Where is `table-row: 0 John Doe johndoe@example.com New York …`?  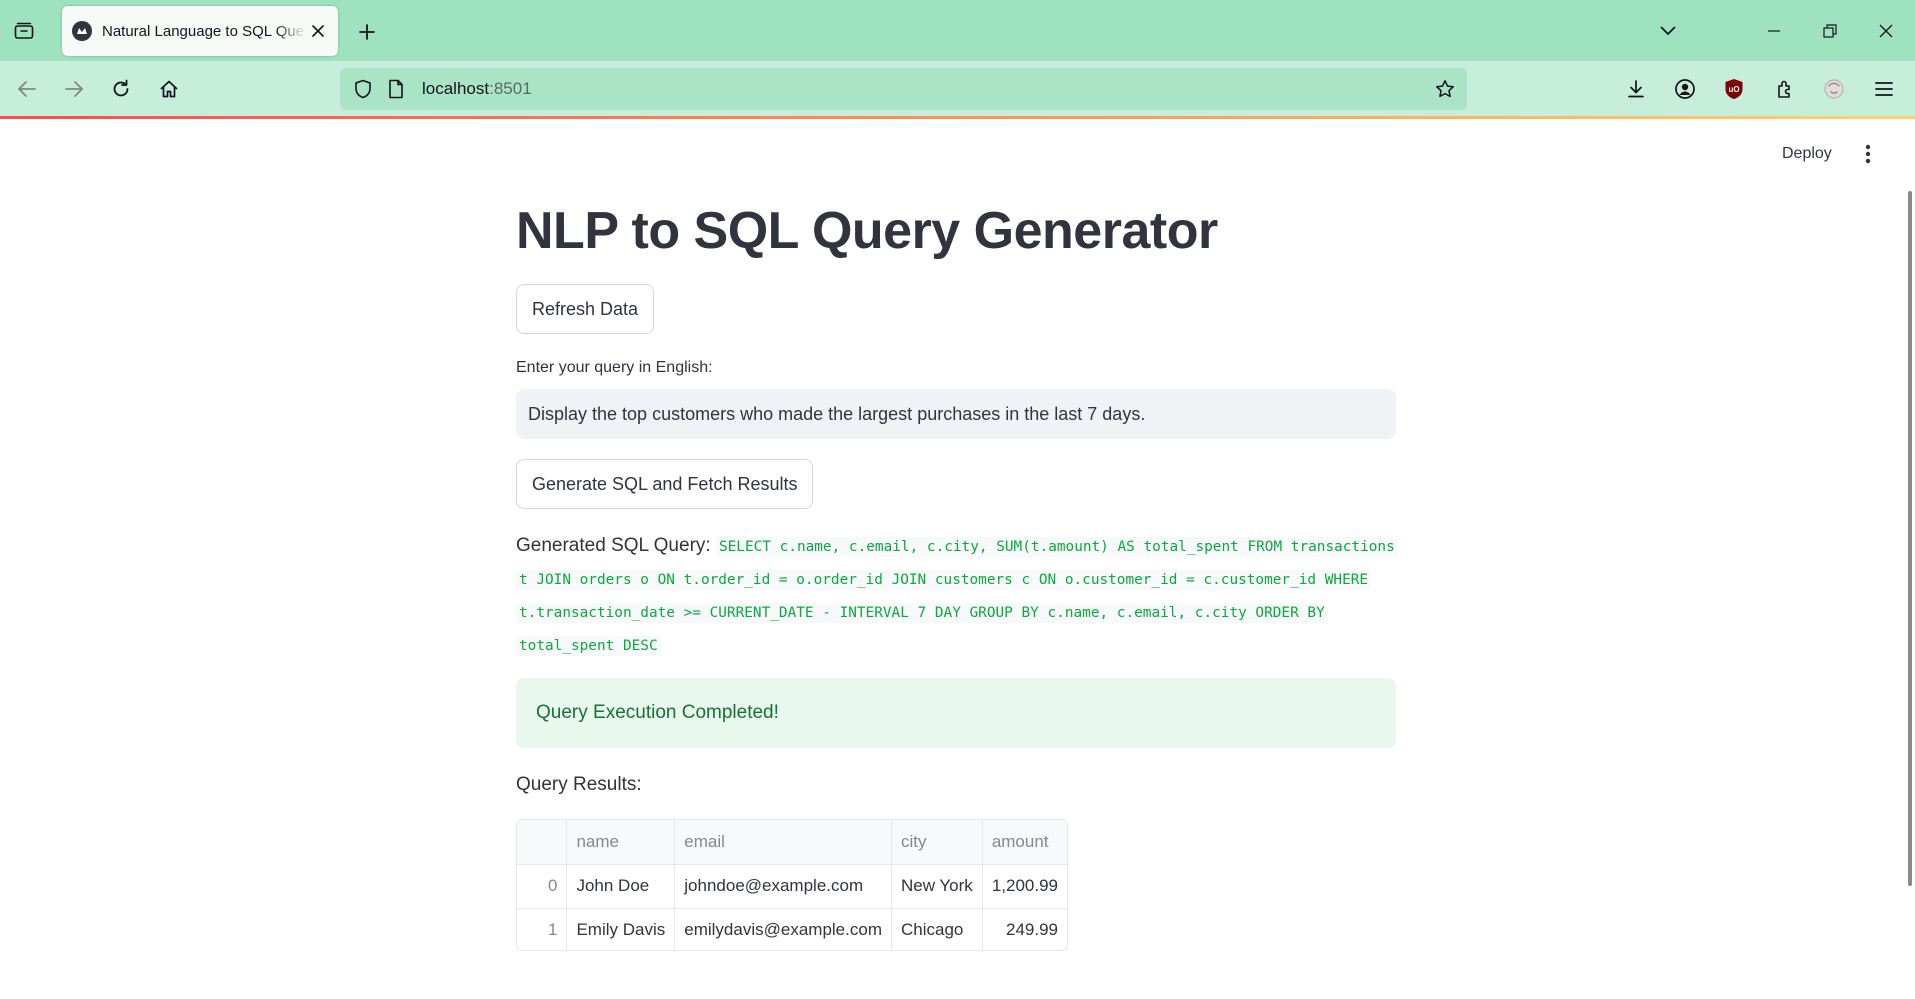 table-row: 0 John Doe johndoe@example.com New York … is located at coordinates (792, 886).